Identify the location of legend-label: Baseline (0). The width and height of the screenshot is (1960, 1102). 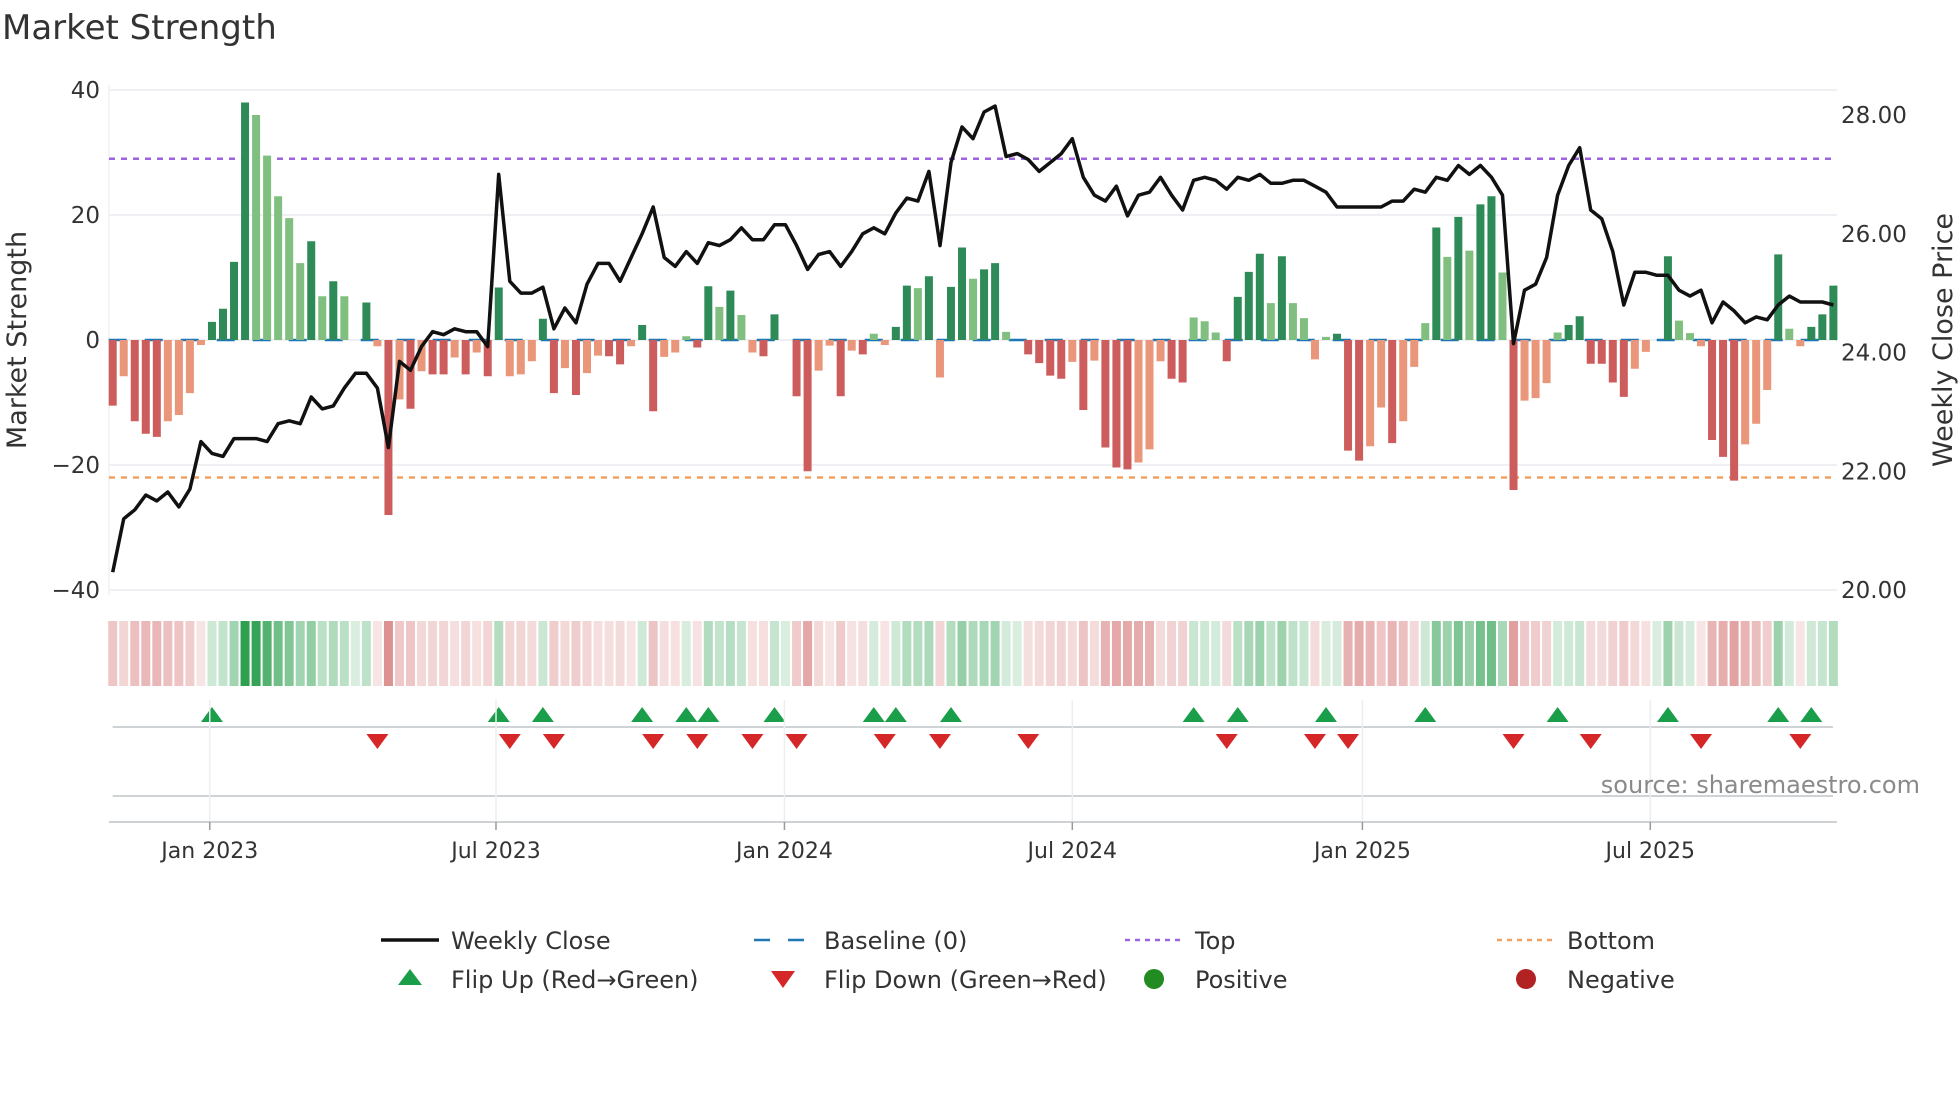
(895, 941).